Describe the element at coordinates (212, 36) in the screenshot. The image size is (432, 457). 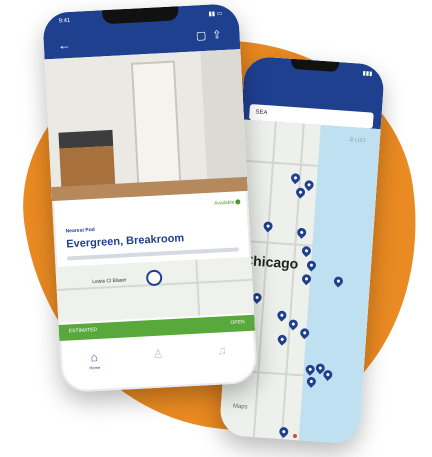
I see `share-icon: ▢⇪` at that location.